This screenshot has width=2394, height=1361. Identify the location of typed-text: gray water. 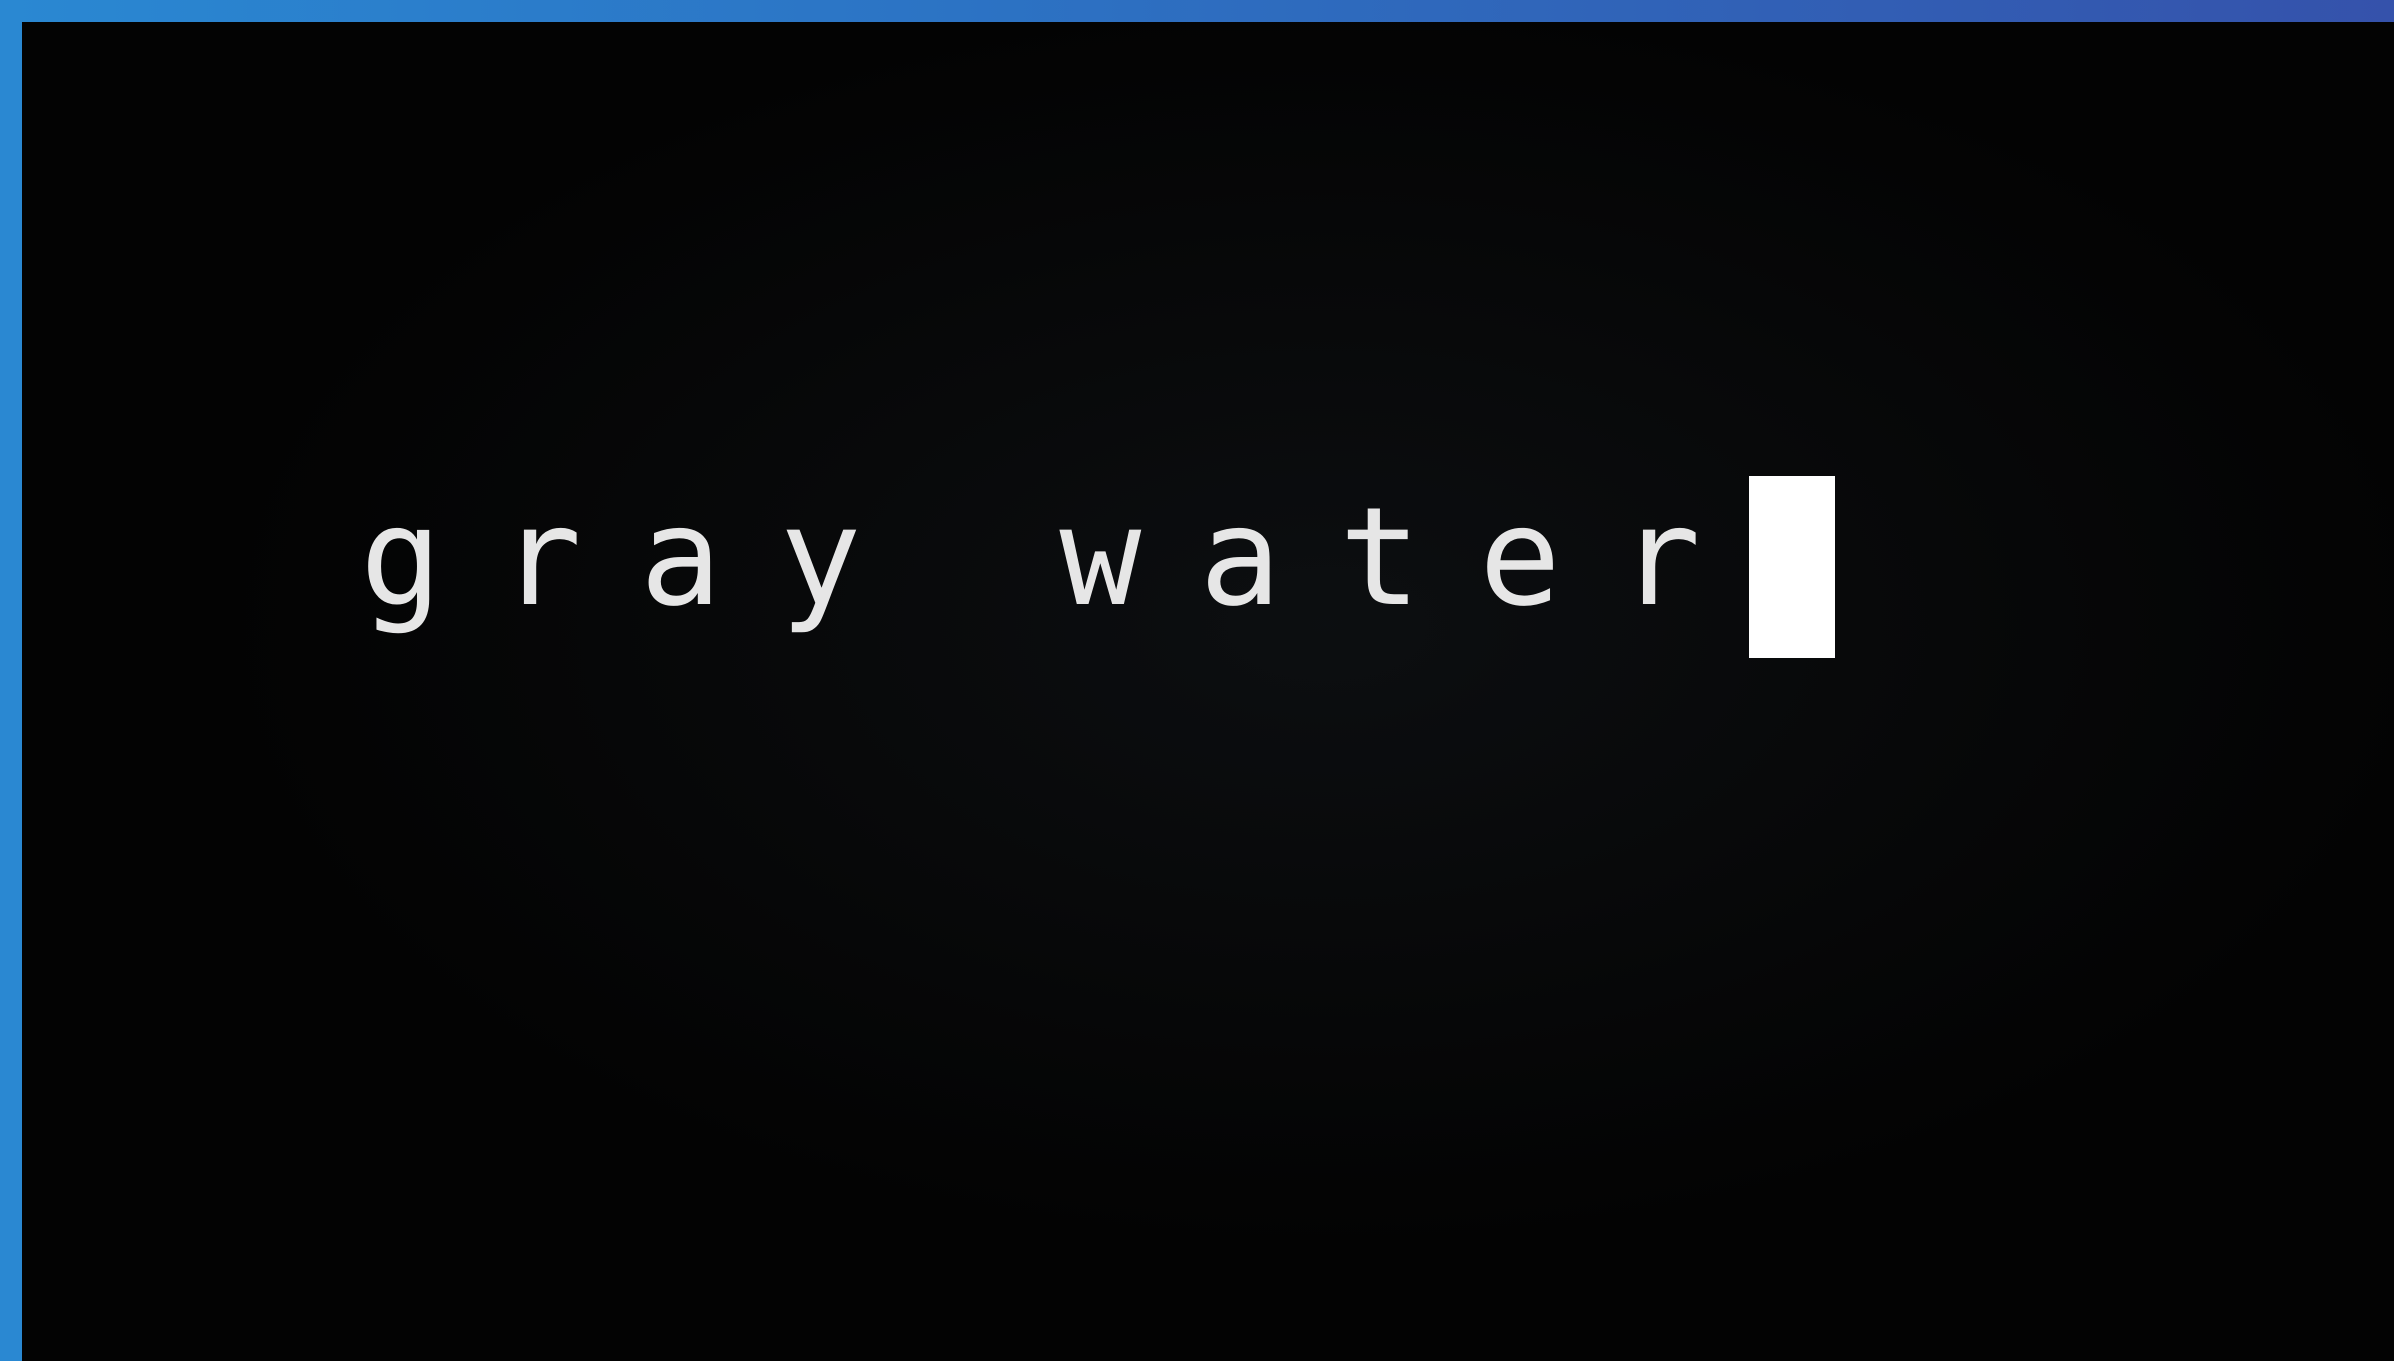
(1059, 558).